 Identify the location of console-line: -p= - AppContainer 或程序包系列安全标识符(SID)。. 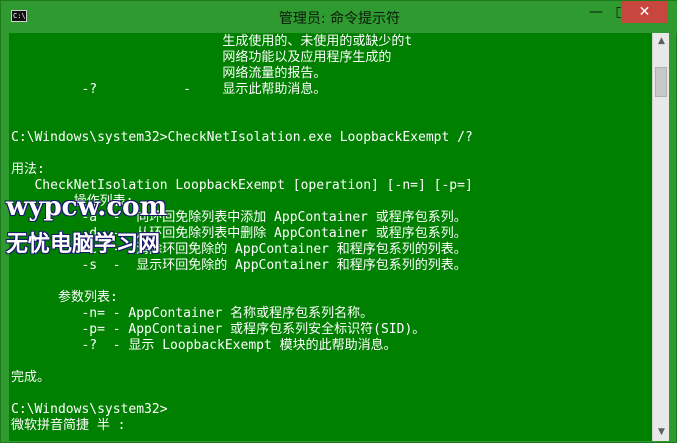
(218, 329).